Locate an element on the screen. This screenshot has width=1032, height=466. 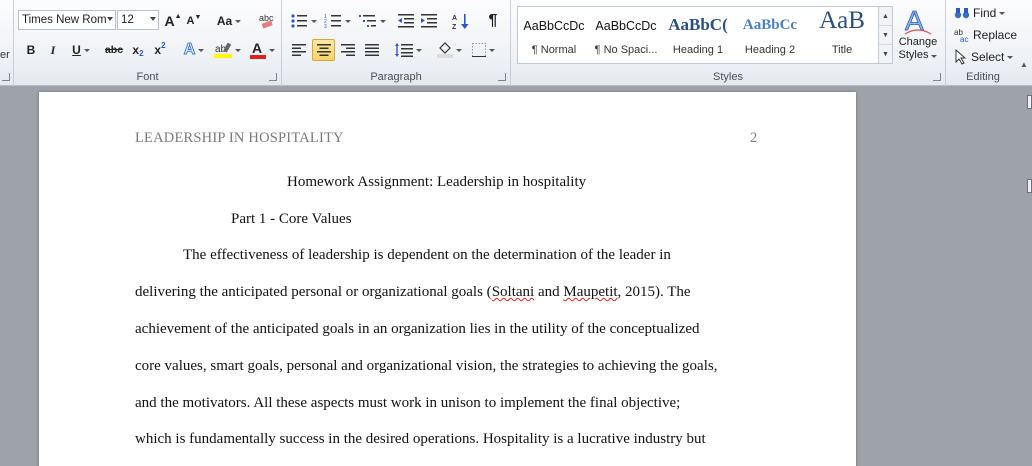
change-styles-label-2: Styles is located at coordinates (918, 55).